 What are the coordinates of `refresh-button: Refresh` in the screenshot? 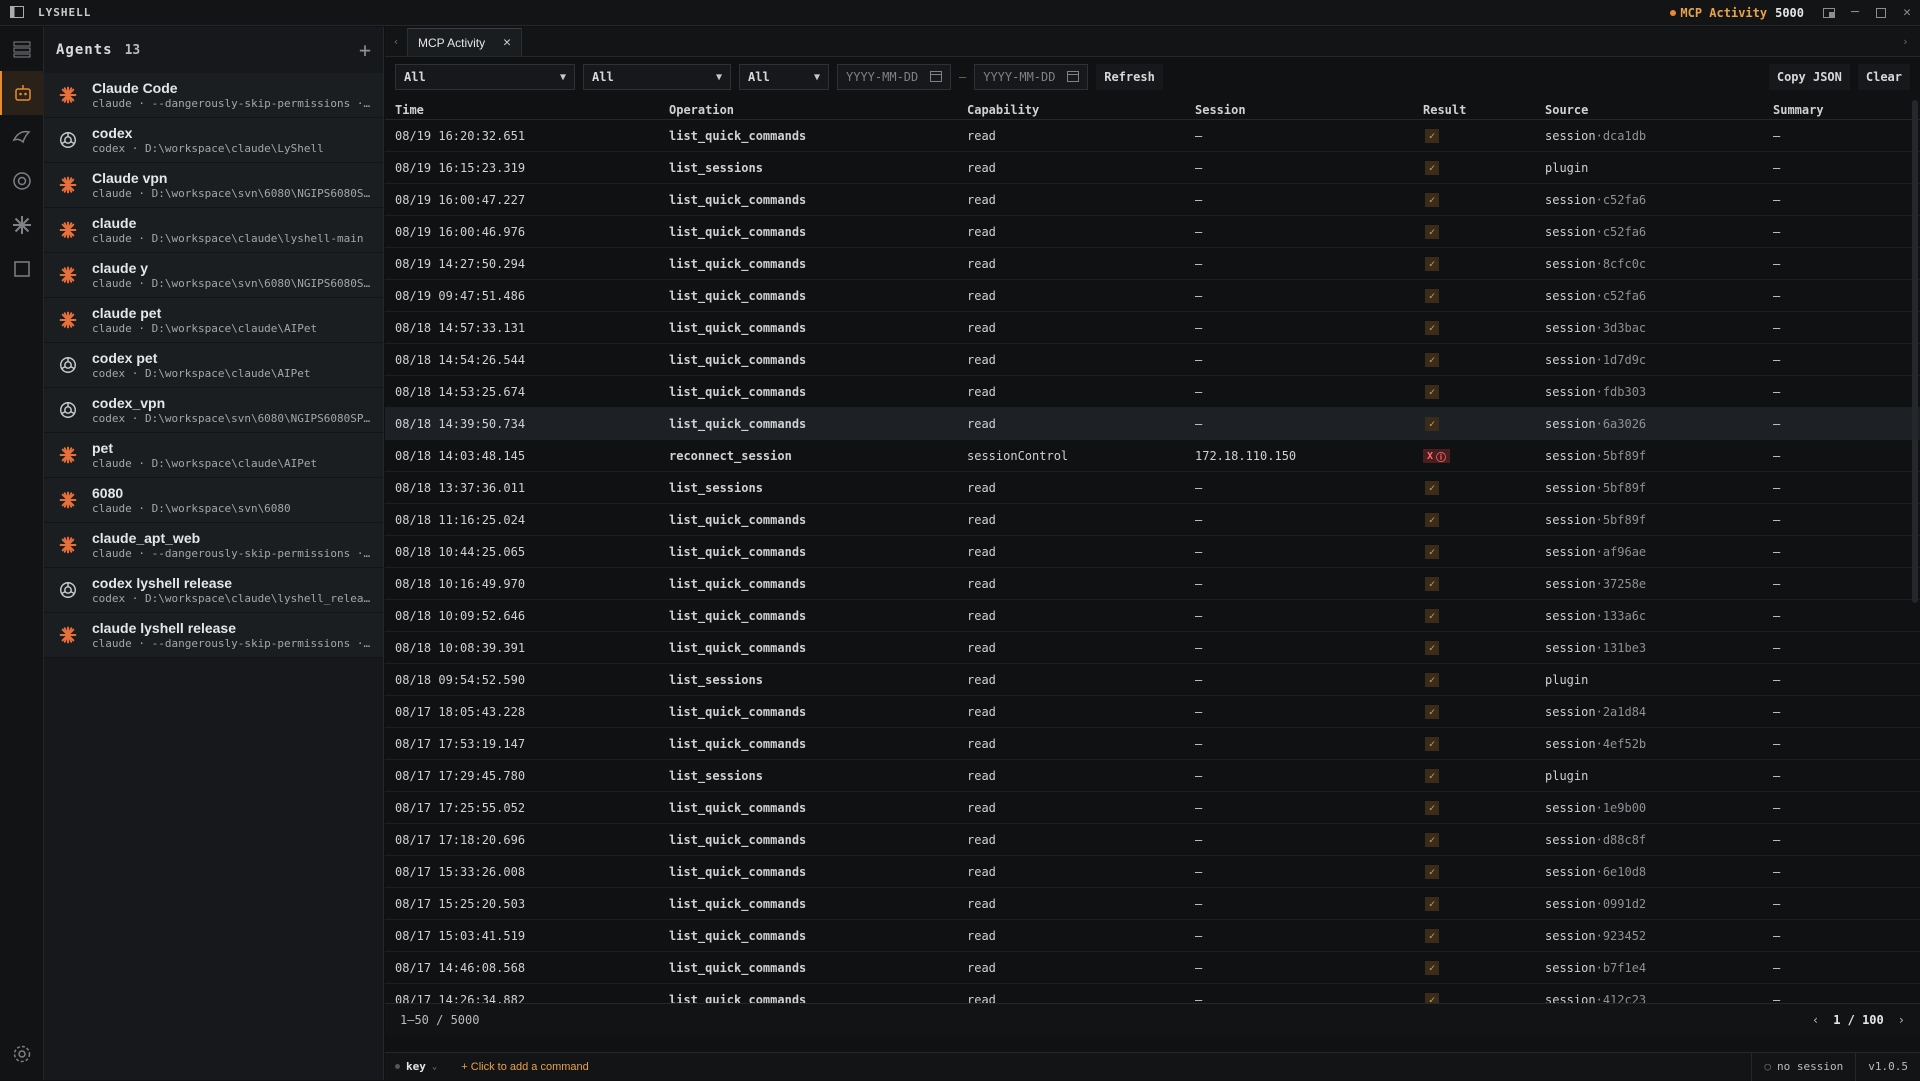 It's located at (1129, 77).